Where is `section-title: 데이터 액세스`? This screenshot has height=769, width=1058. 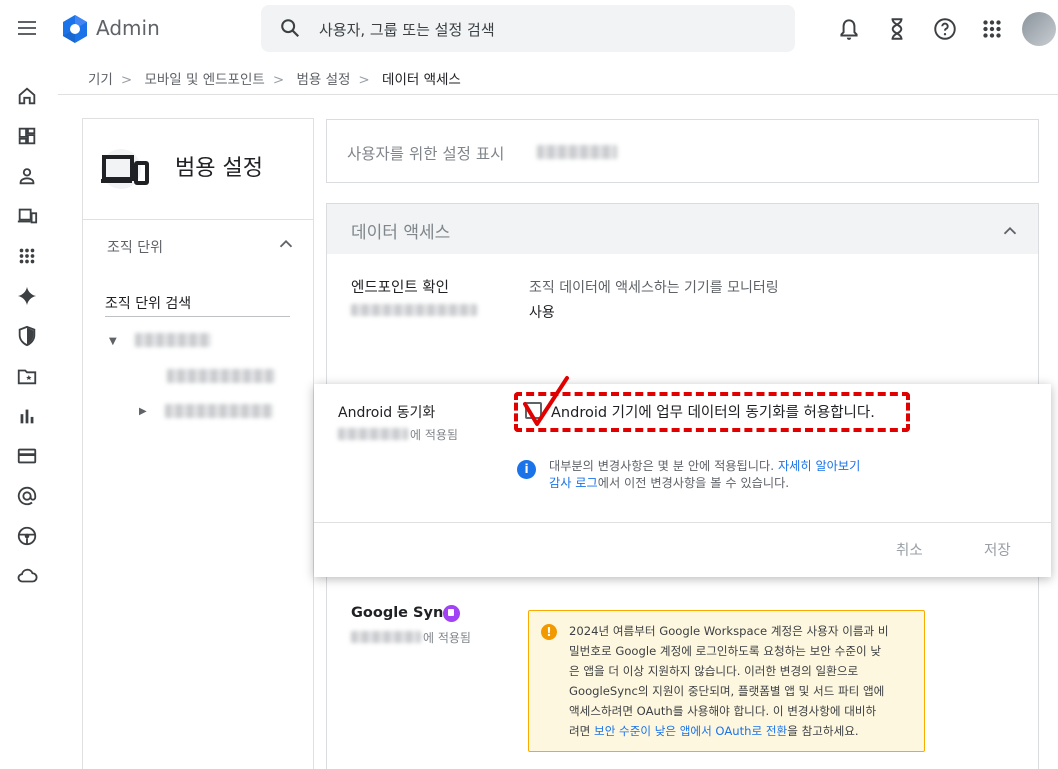 section-title: 데이터 액세스 is located at coordinates (401, 233).